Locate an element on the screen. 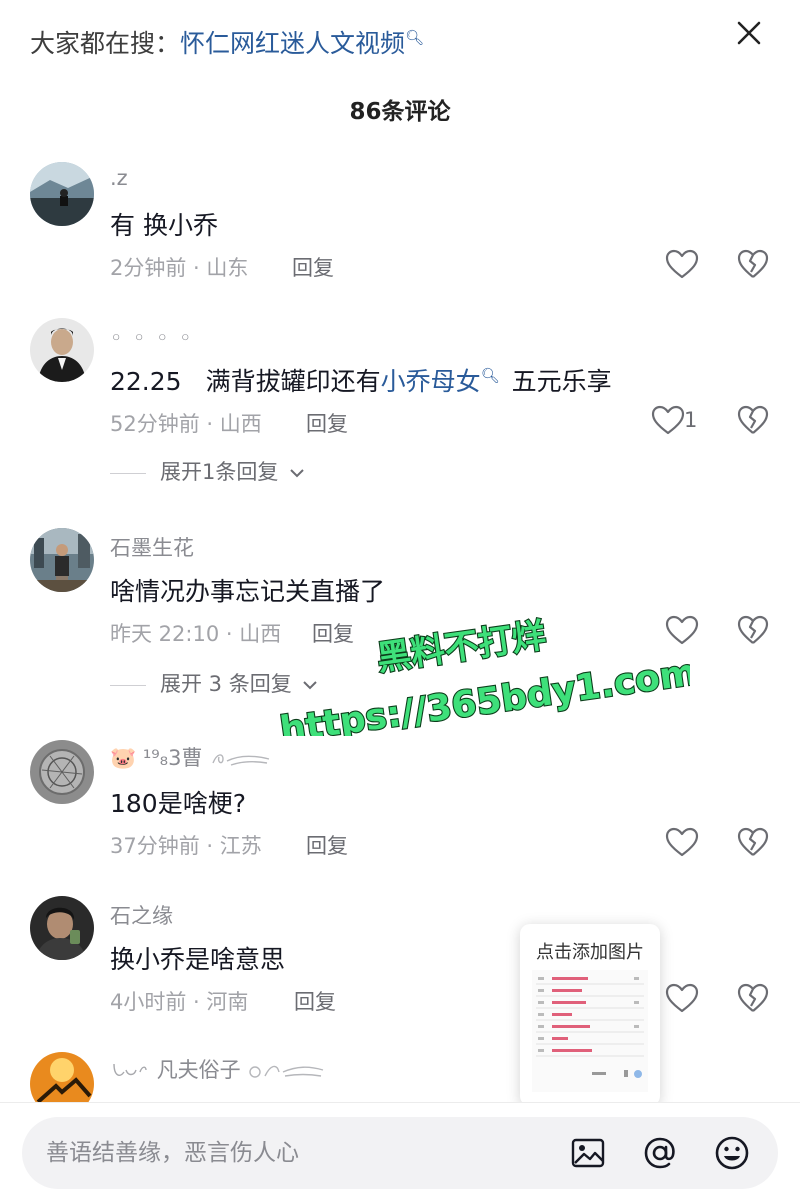 This screenshot has height=1196, width=800. comment-text-part: 五元乐享 is located at coordinates (561, 381).